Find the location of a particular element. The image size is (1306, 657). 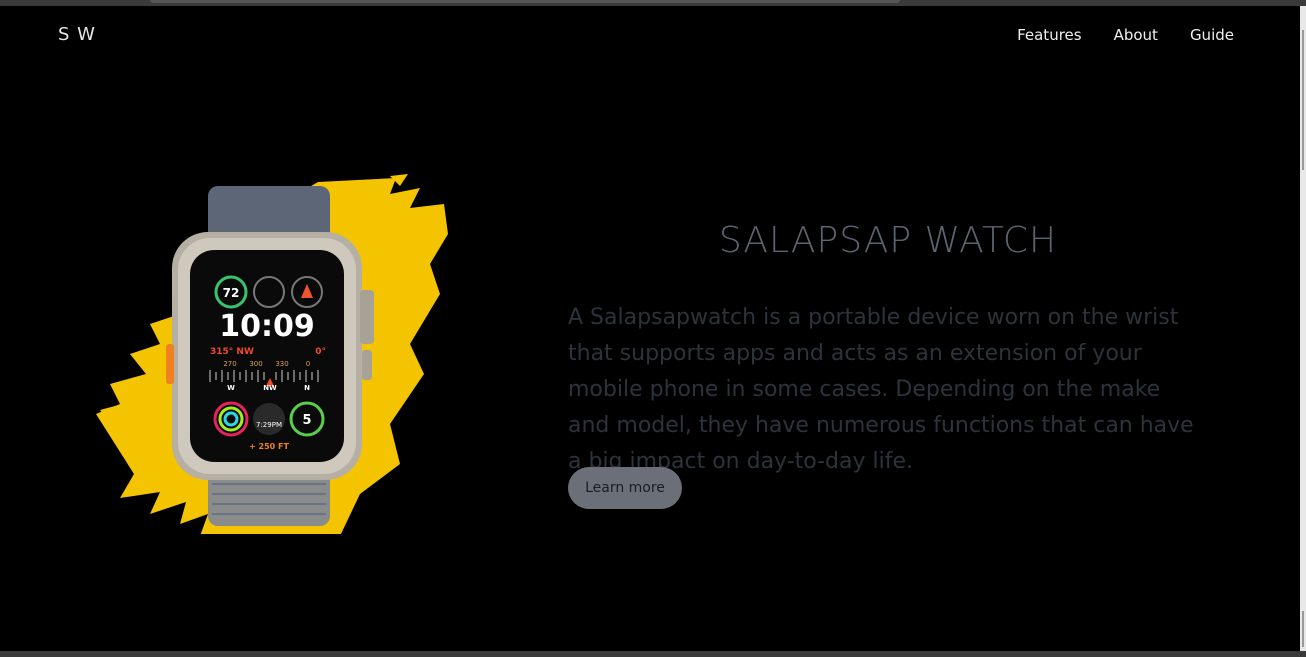

scrollbar-thumb-lower is located at coordinates (1303, 629).